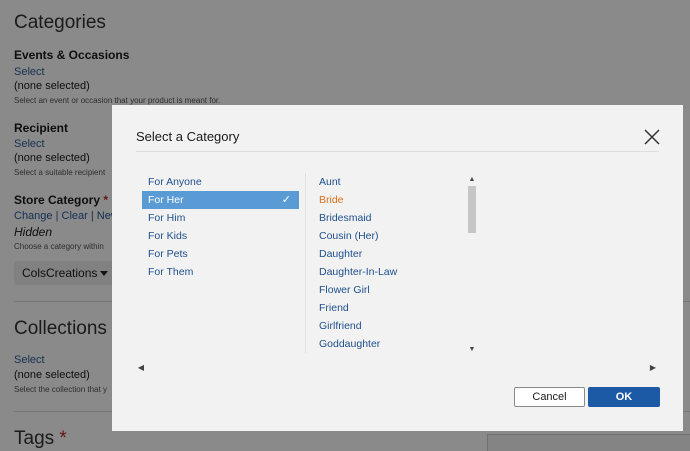  I want to click on category-item: For Her ✓, so click(220, 200).